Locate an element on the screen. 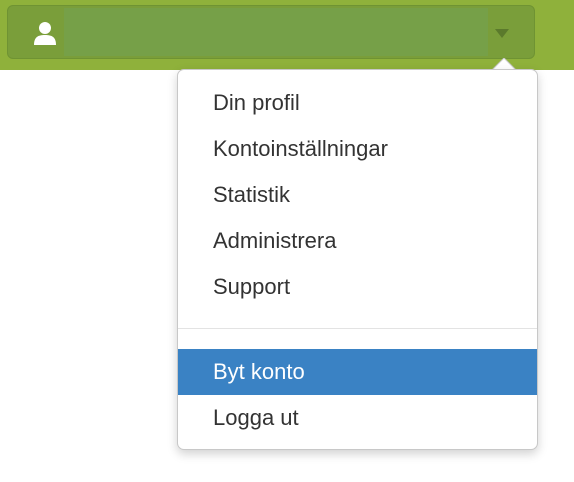 The image size is (574, 482). menu-item-administrera: Administrera is located at coordinates (357, 241).